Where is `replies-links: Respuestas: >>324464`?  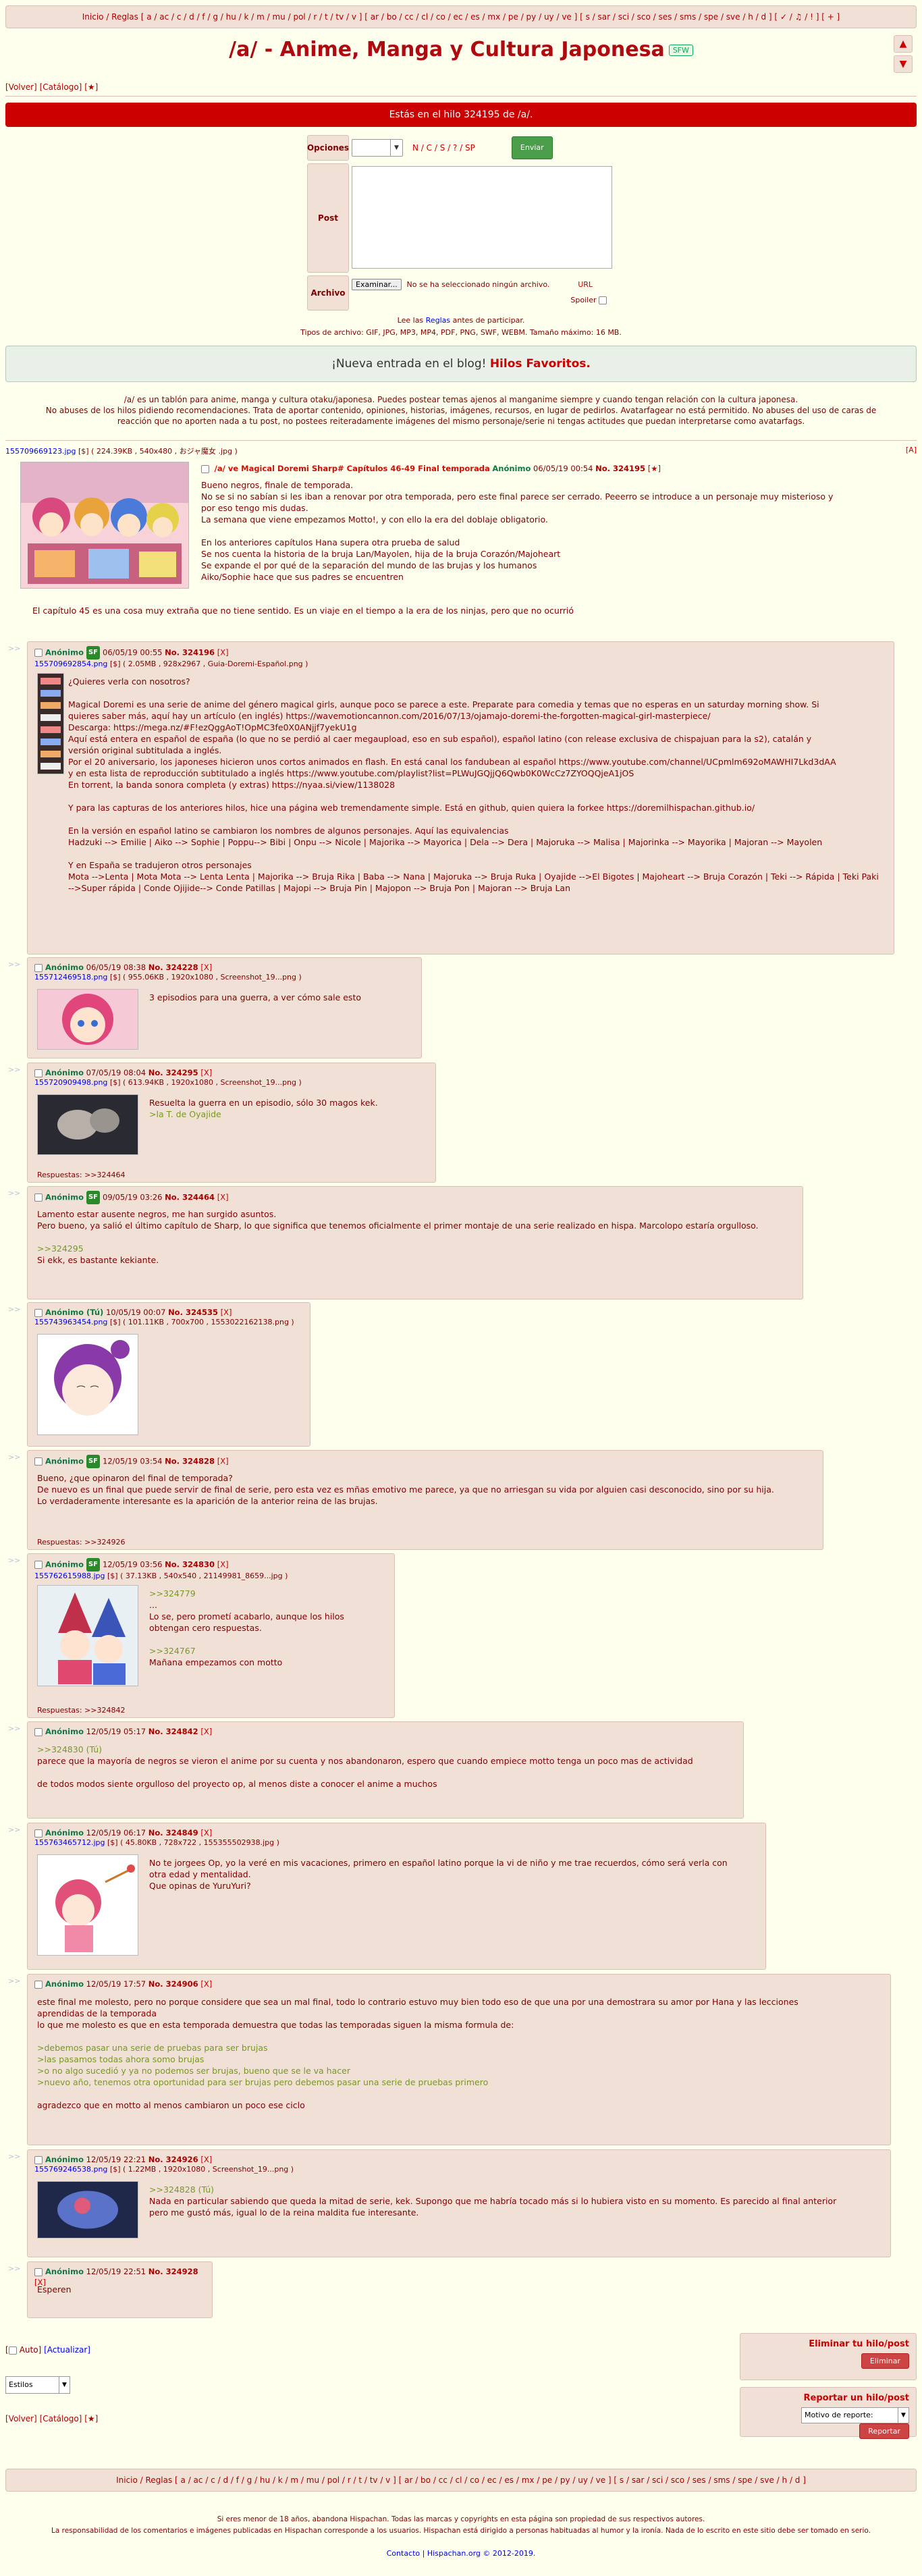
replies-links: Respuestas: >>324464 is located at coordinates (82, 1175).